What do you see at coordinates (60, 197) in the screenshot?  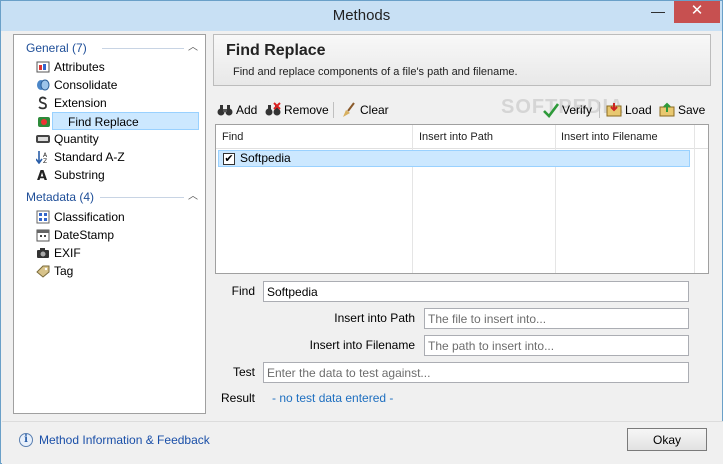 I see `group-metadata-header: Metadata (4)` at bounding box center [60, 197].